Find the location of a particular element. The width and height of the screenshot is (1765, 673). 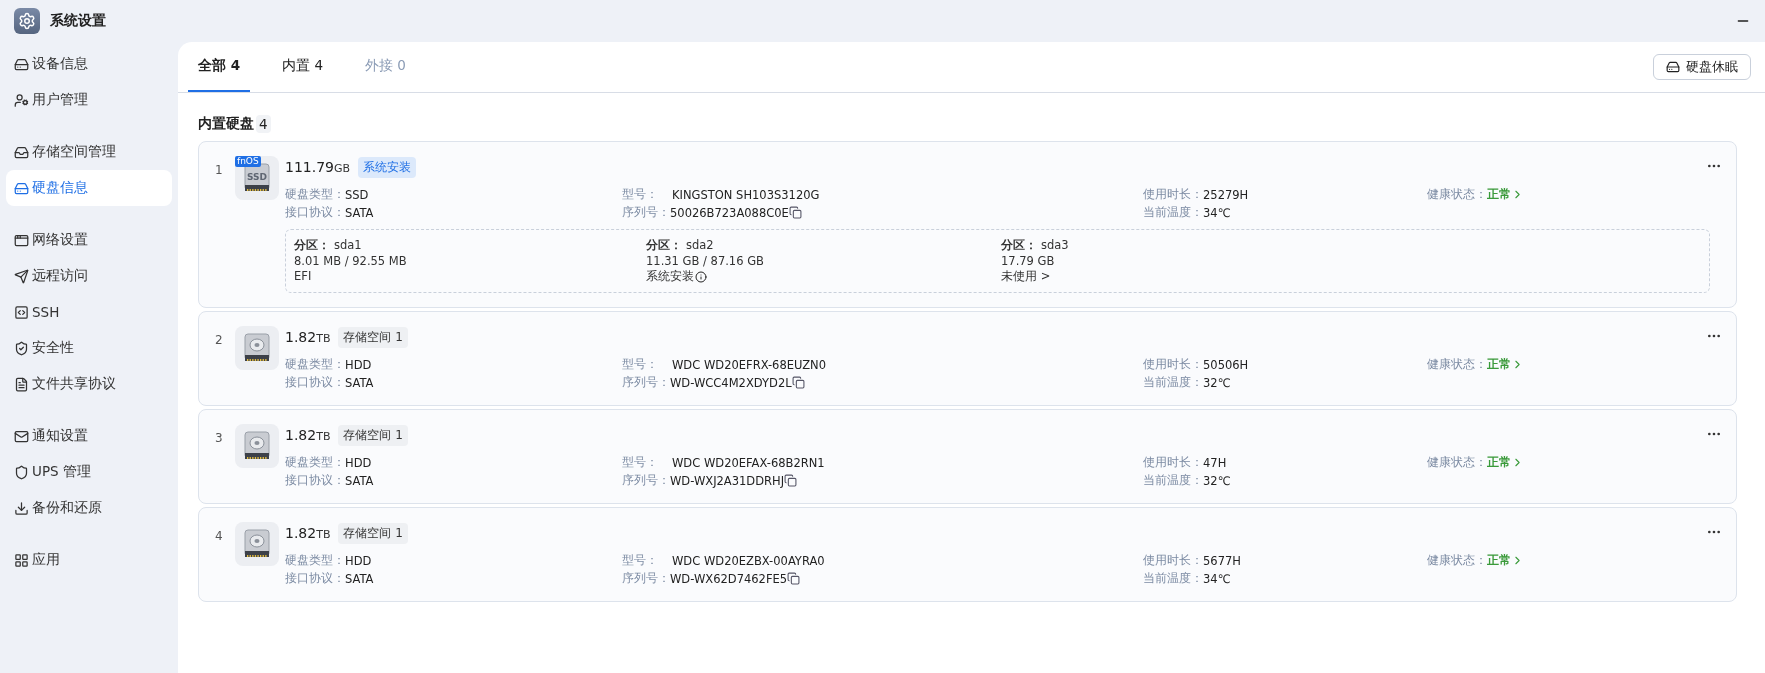

drive-label: SSD is located at coordinates (257, 177).